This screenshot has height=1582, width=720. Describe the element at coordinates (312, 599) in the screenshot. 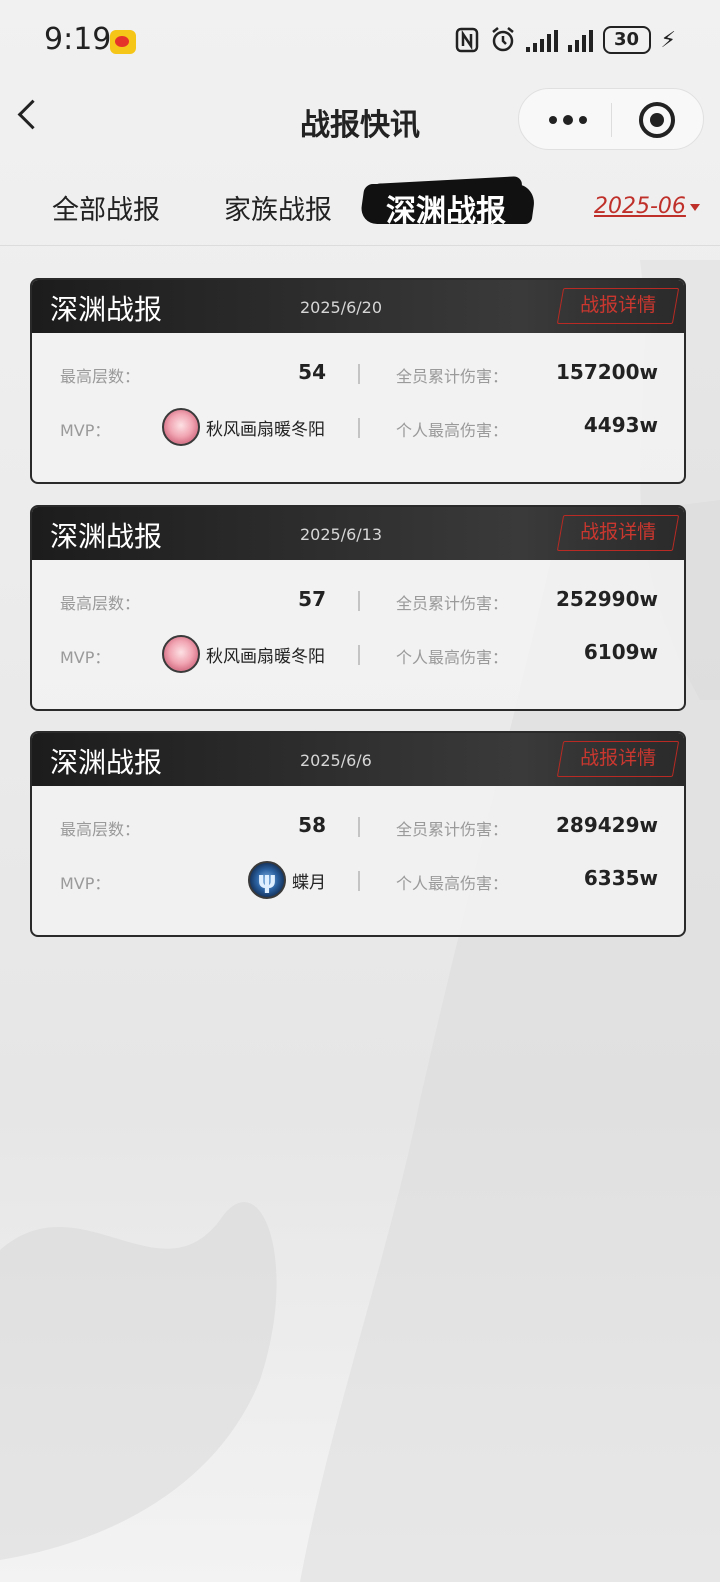

I see `max-floor-value: 57` at that location.